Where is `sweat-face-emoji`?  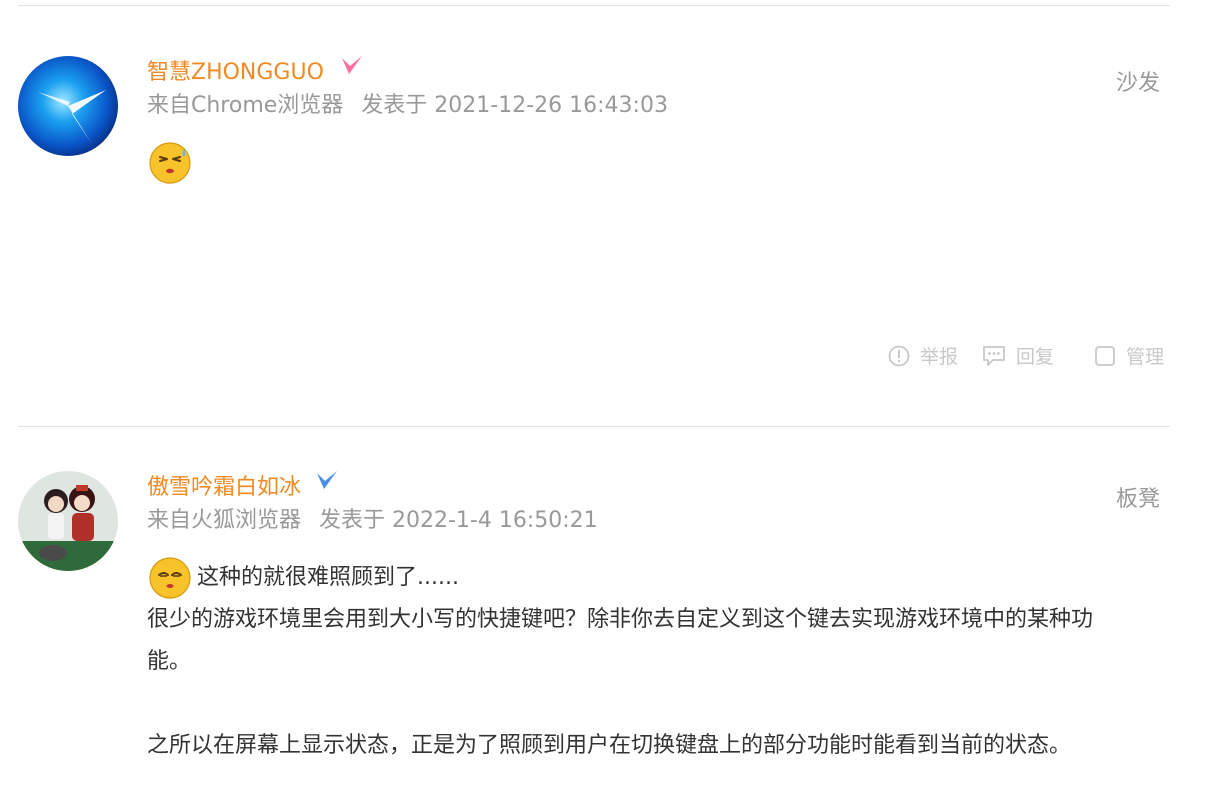
sweat-face-emoji is located at coordinates (170, 163).